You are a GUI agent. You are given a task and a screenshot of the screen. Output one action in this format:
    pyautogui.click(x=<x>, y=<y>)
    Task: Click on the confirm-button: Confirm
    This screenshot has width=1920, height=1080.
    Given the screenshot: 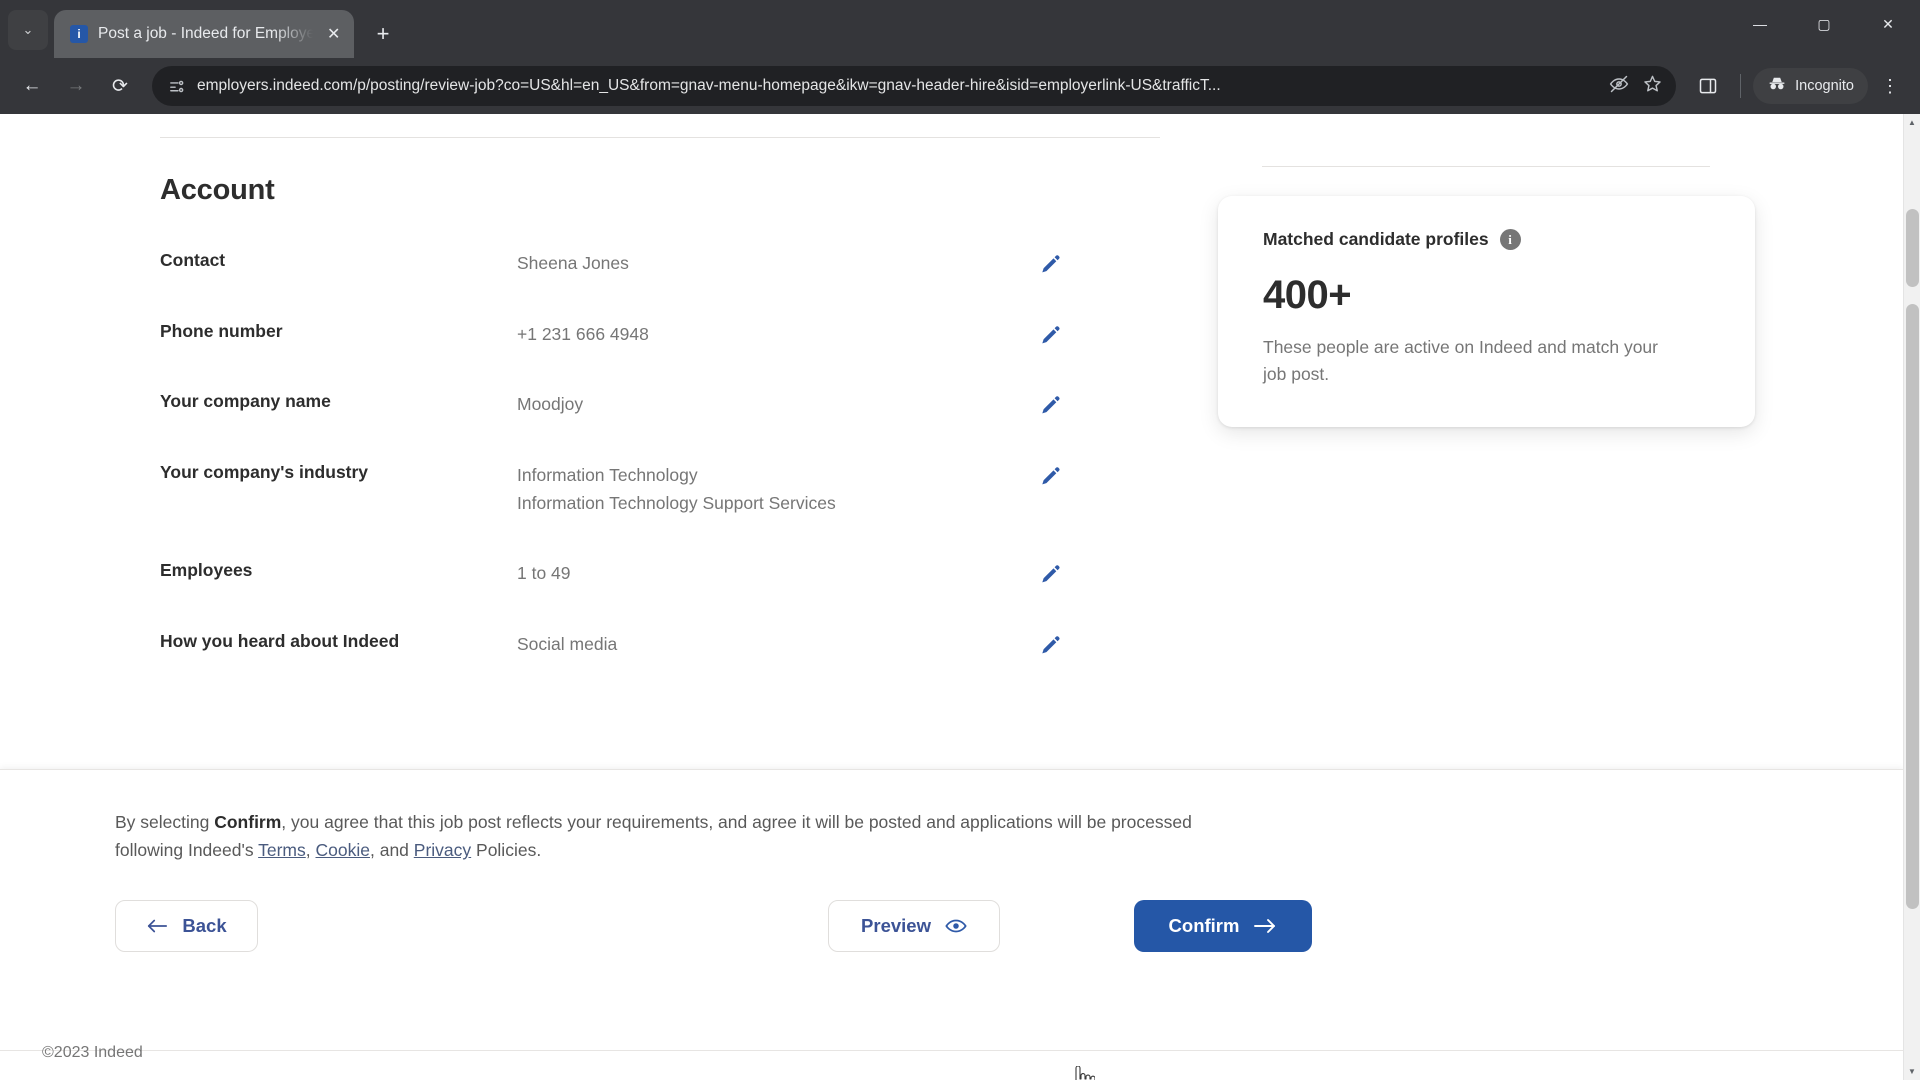 What is the action you would take?
    pyautogui.click(x=1223, y=926)
    